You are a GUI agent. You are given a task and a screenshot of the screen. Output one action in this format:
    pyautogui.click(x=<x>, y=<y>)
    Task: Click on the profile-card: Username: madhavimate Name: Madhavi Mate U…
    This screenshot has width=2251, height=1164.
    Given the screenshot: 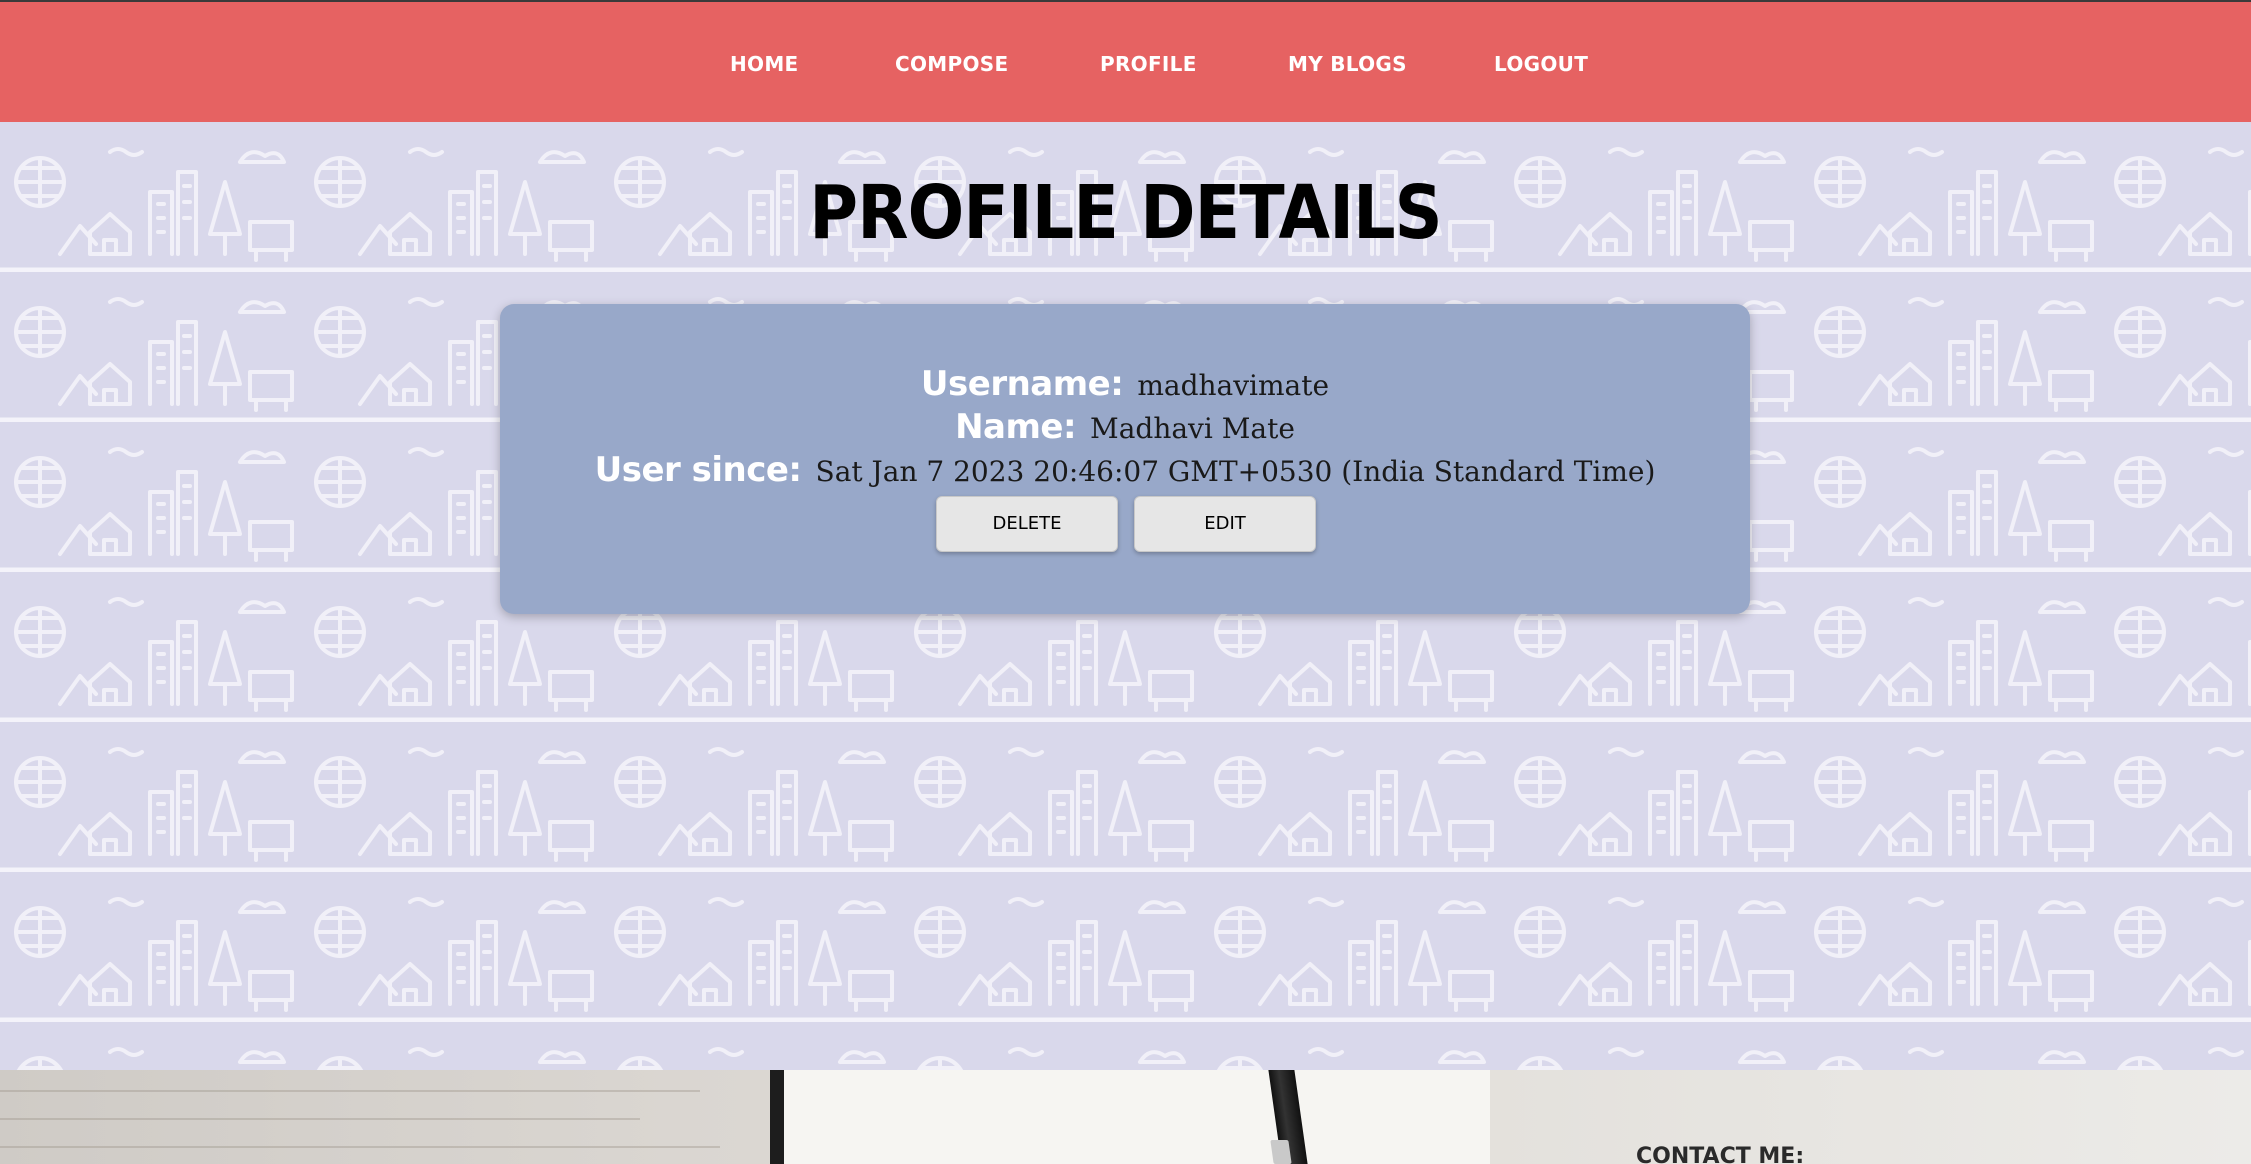 What is the action you would take?
    pyautogui.click(x=1125, y=459)
    